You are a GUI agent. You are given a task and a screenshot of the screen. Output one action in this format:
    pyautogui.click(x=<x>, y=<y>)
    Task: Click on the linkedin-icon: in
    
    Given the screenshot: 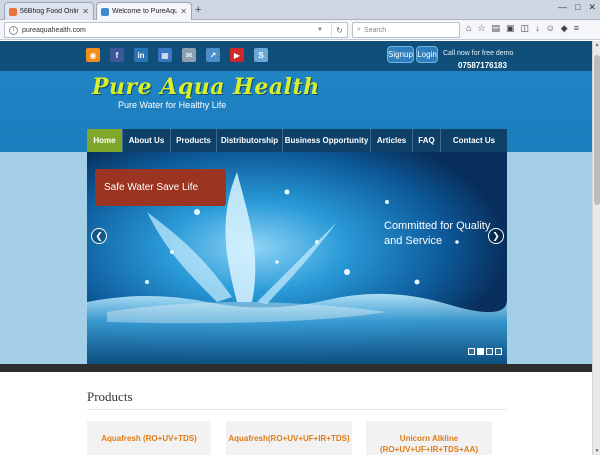 What is the action you would take?
    pyautogui.click(x=141, y=55)
    